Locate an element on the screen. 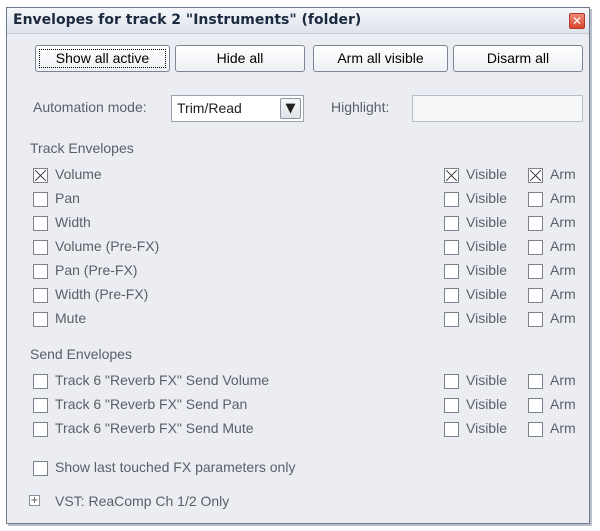  arm-all-visible-button: Arm all visible is located at coordinates (380, 58).